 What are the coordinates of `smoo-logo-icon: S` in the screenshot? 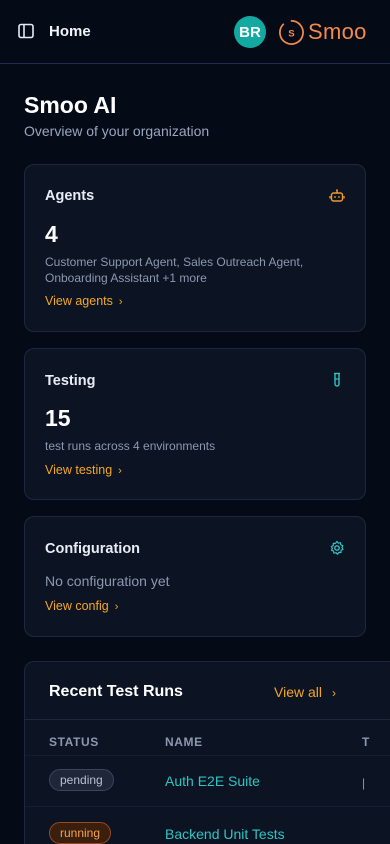 It's located at (291, 32).